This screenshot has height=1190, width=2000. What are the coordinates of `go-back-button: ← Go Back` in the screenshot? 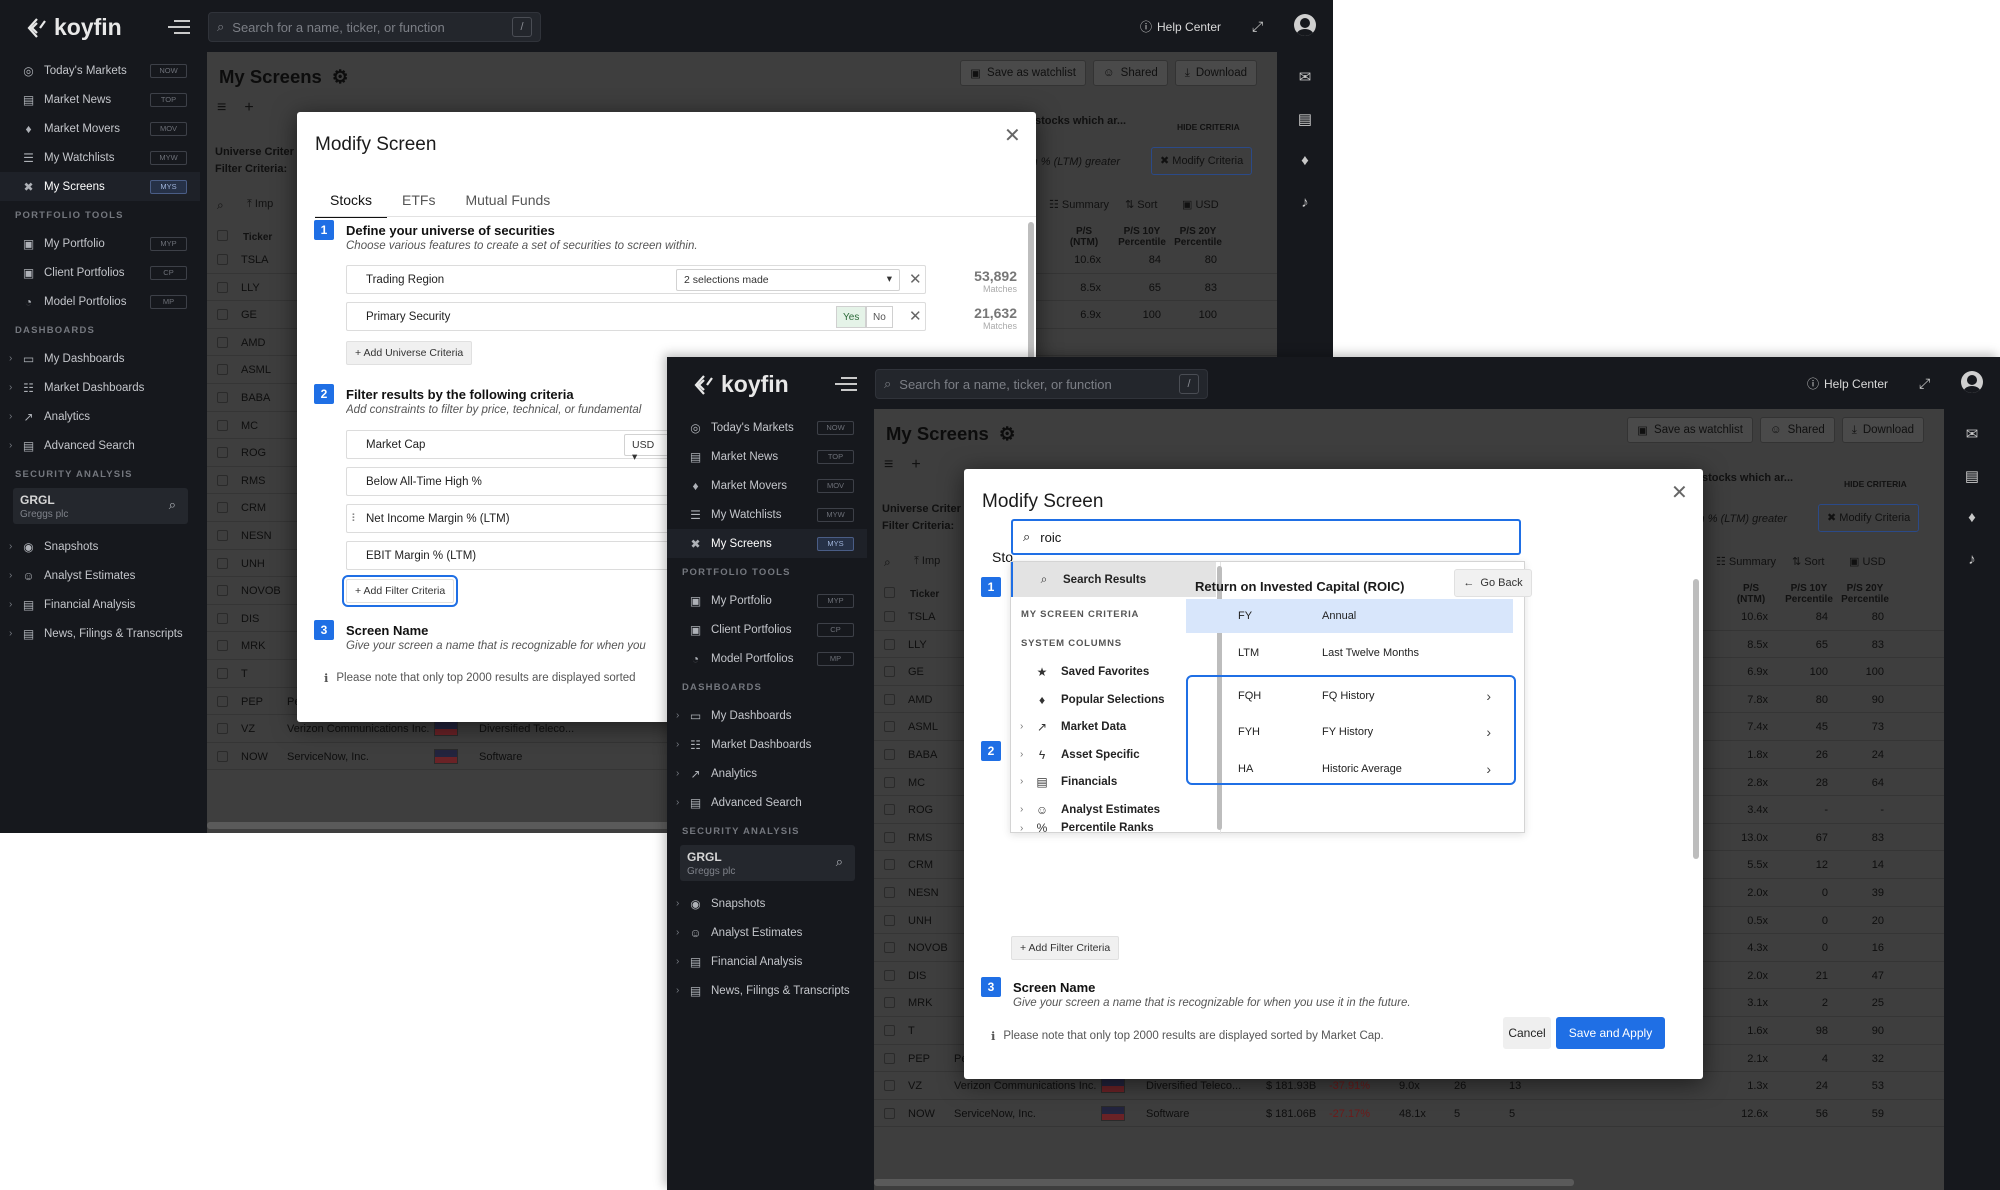 It's located at (1493, 583).